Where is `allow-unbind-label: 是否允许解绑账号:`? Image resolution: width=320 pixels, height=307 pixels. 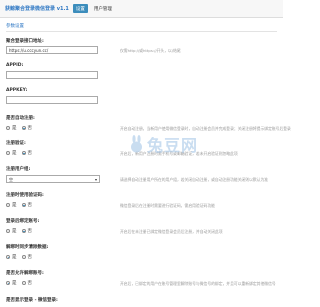
allow-unbind-label: 是否允许解绑账号: is located at coordinates (25, 273).